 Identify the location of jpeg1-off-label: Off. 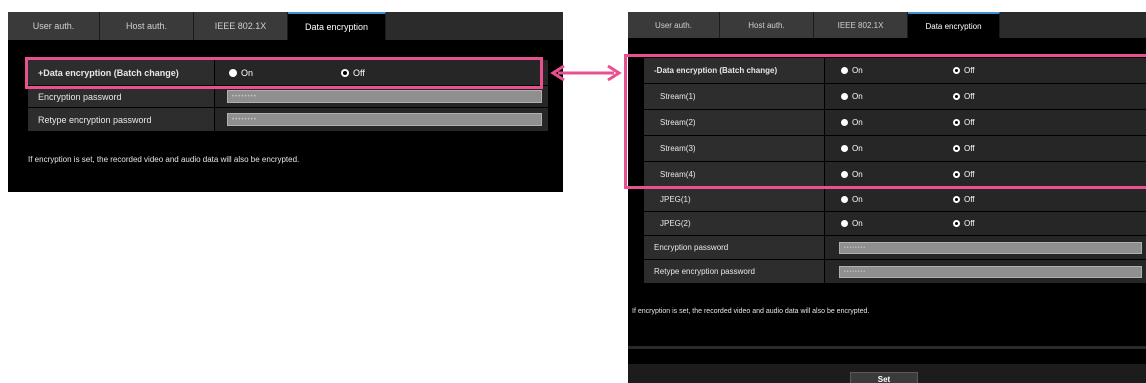
(969, 199).